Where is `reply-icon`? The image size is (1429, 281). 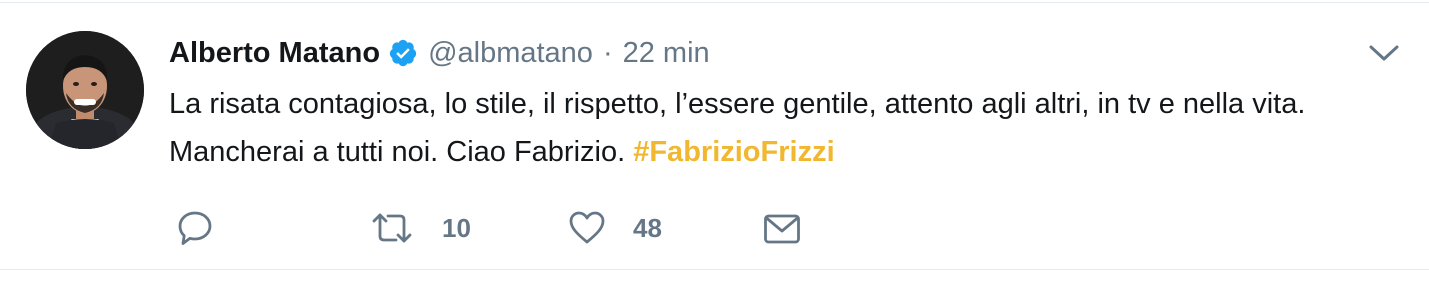 reply-icon is located at coordinates (195, 228).